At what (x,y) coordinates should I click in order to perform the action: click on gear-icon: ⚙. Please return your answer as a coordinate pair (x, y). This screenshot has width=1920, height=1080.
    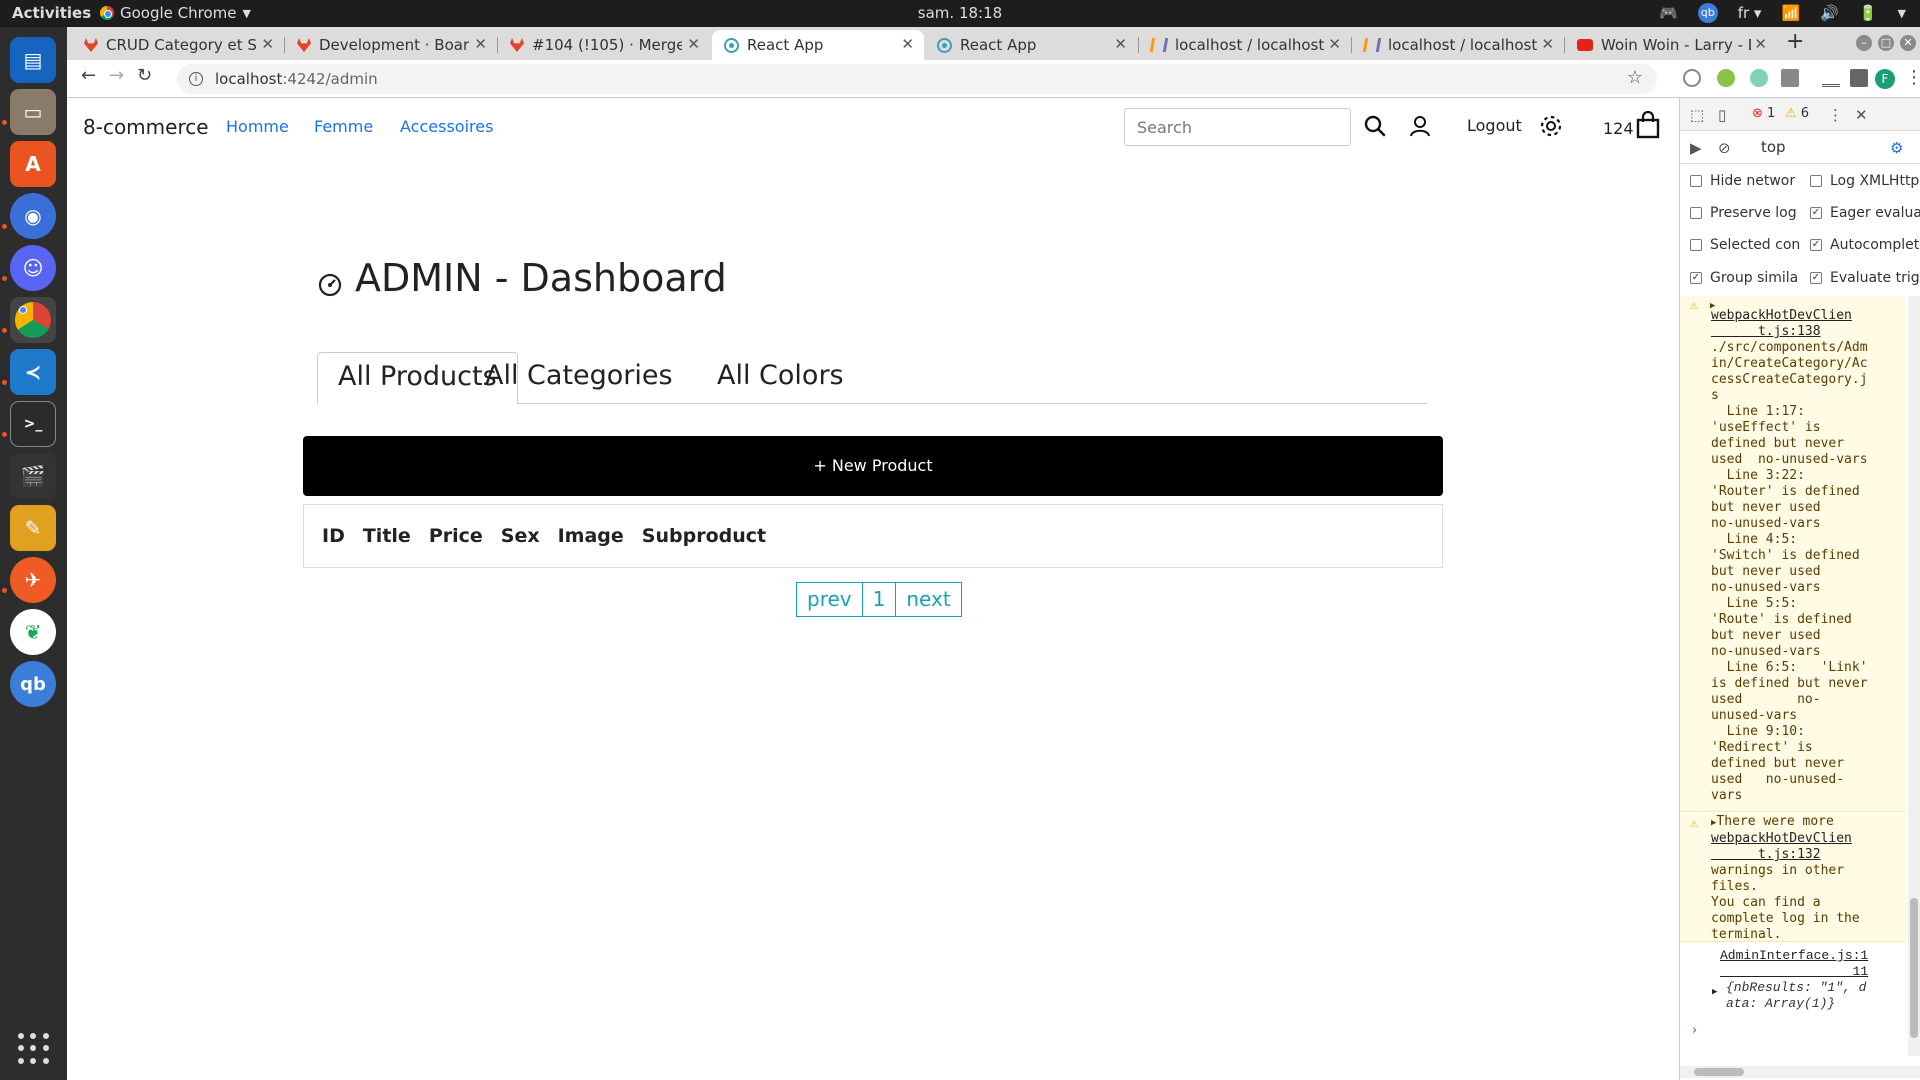
    Looking at the image, I should click on (1896, 148).